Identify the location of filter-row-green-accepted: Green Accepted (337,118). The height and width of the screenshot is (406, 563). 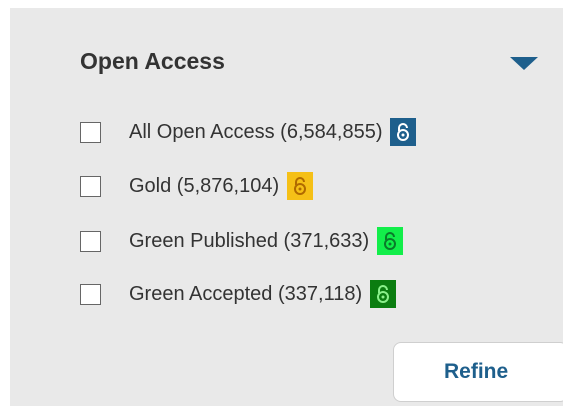
(286, 294).